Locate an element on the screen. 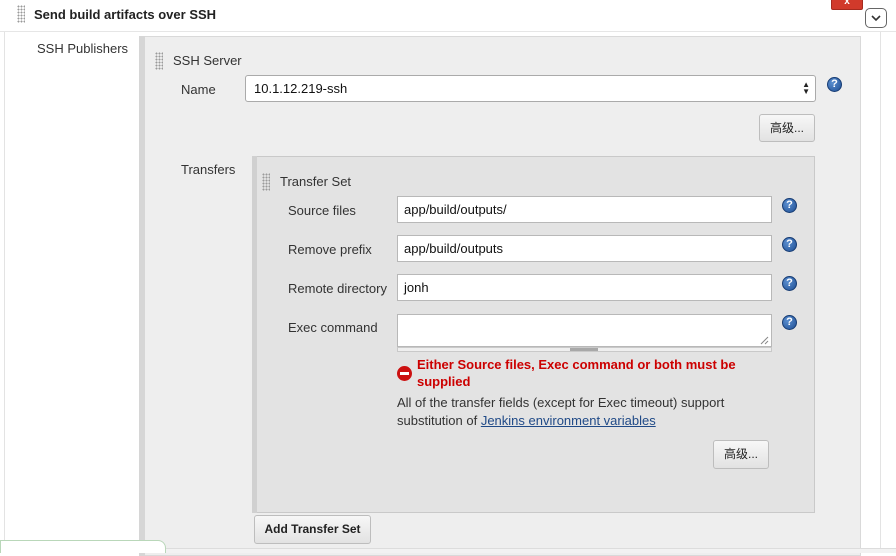 This screenshot has width=896, height=556. source-files-label: Source files is located at coordinates (322, 210).